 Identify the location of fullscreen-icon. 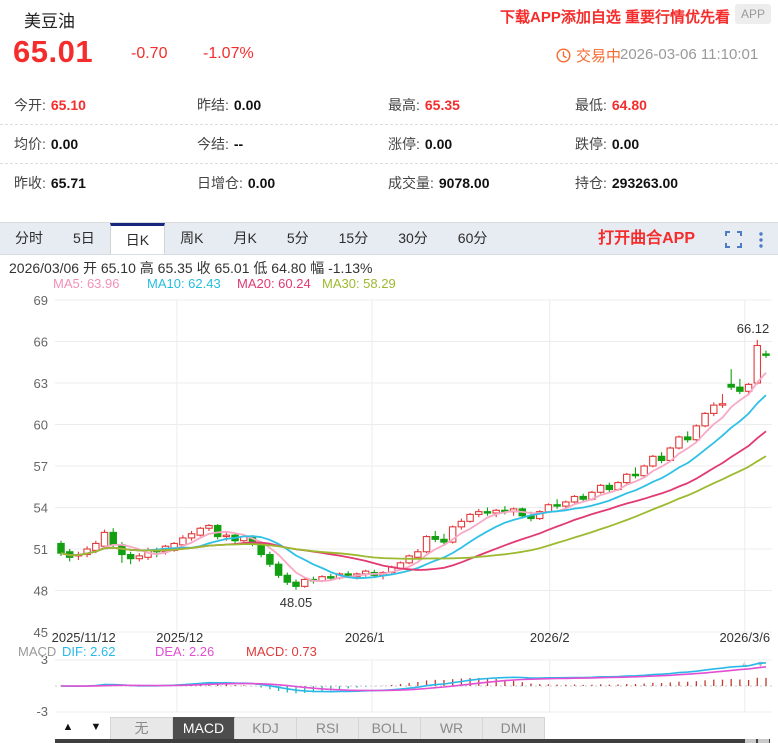
(733, 239).